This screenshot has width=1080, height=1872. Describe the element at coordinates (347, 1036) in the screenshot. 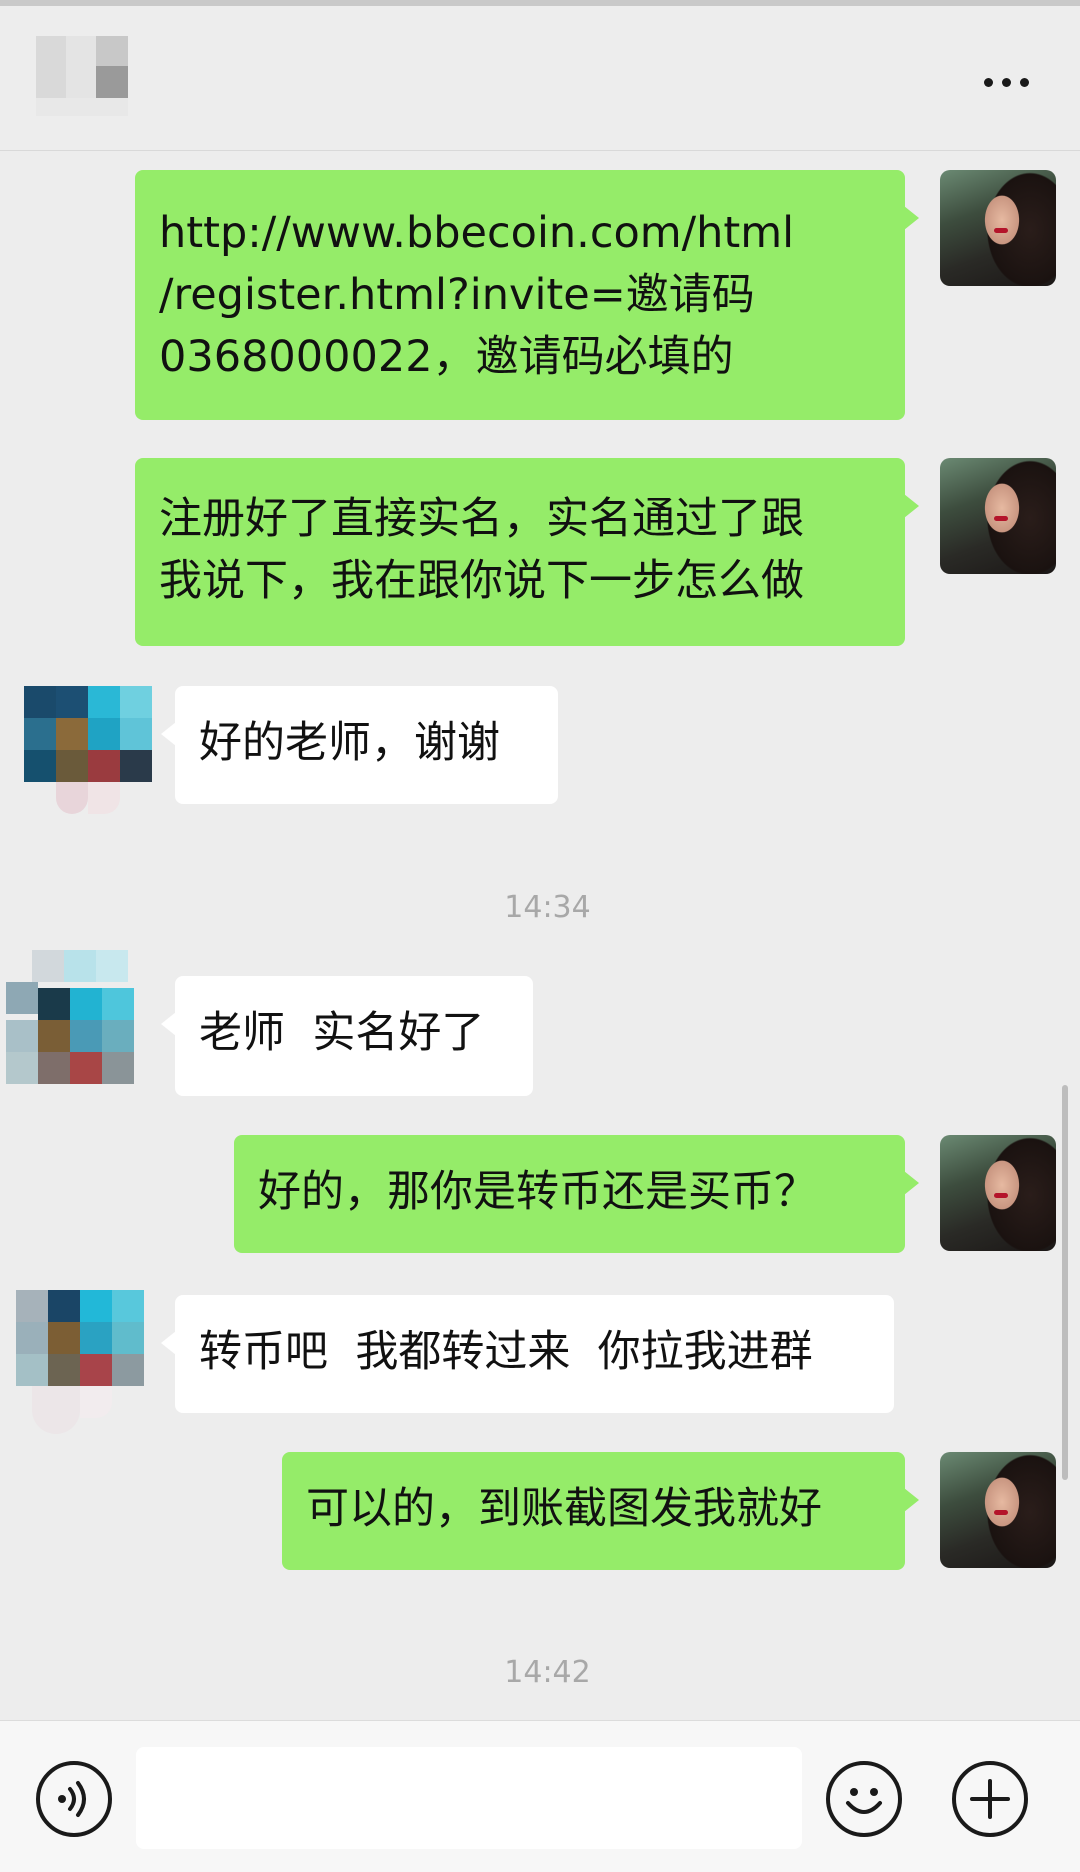

I see `message-bubble-received: 老师 实名好了` at that location.